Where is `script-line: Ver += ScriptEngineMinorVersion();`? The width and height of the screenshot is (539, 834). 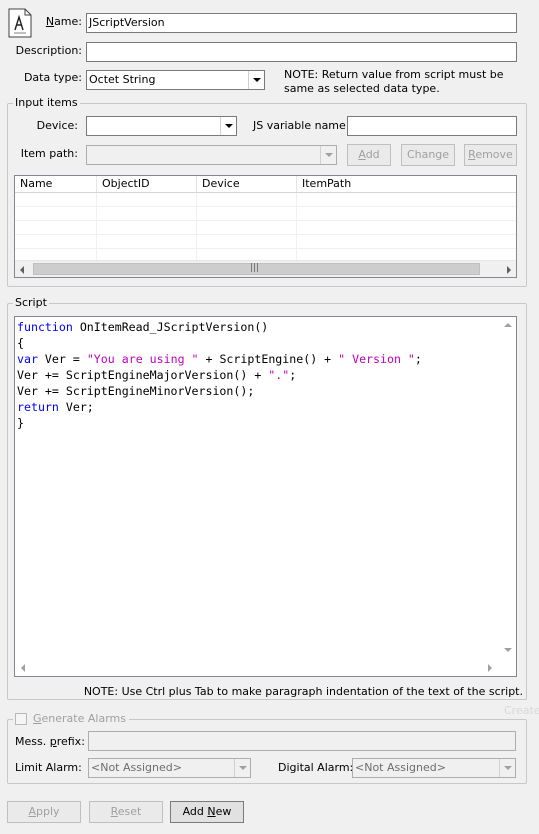 script-line: Ver += ScriptEngineMinorVersion(); is located at coordinates (266, 391).